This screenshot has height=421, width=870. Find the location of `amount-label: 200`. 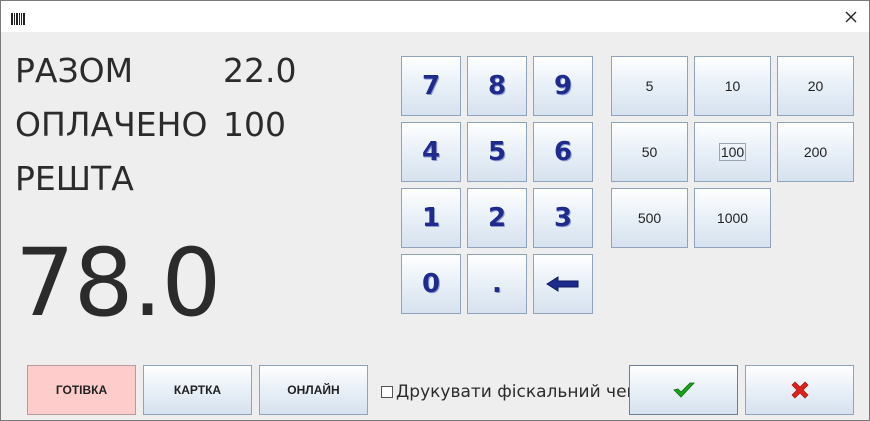

amount-label: 200 is located at coordinates (815, 152).